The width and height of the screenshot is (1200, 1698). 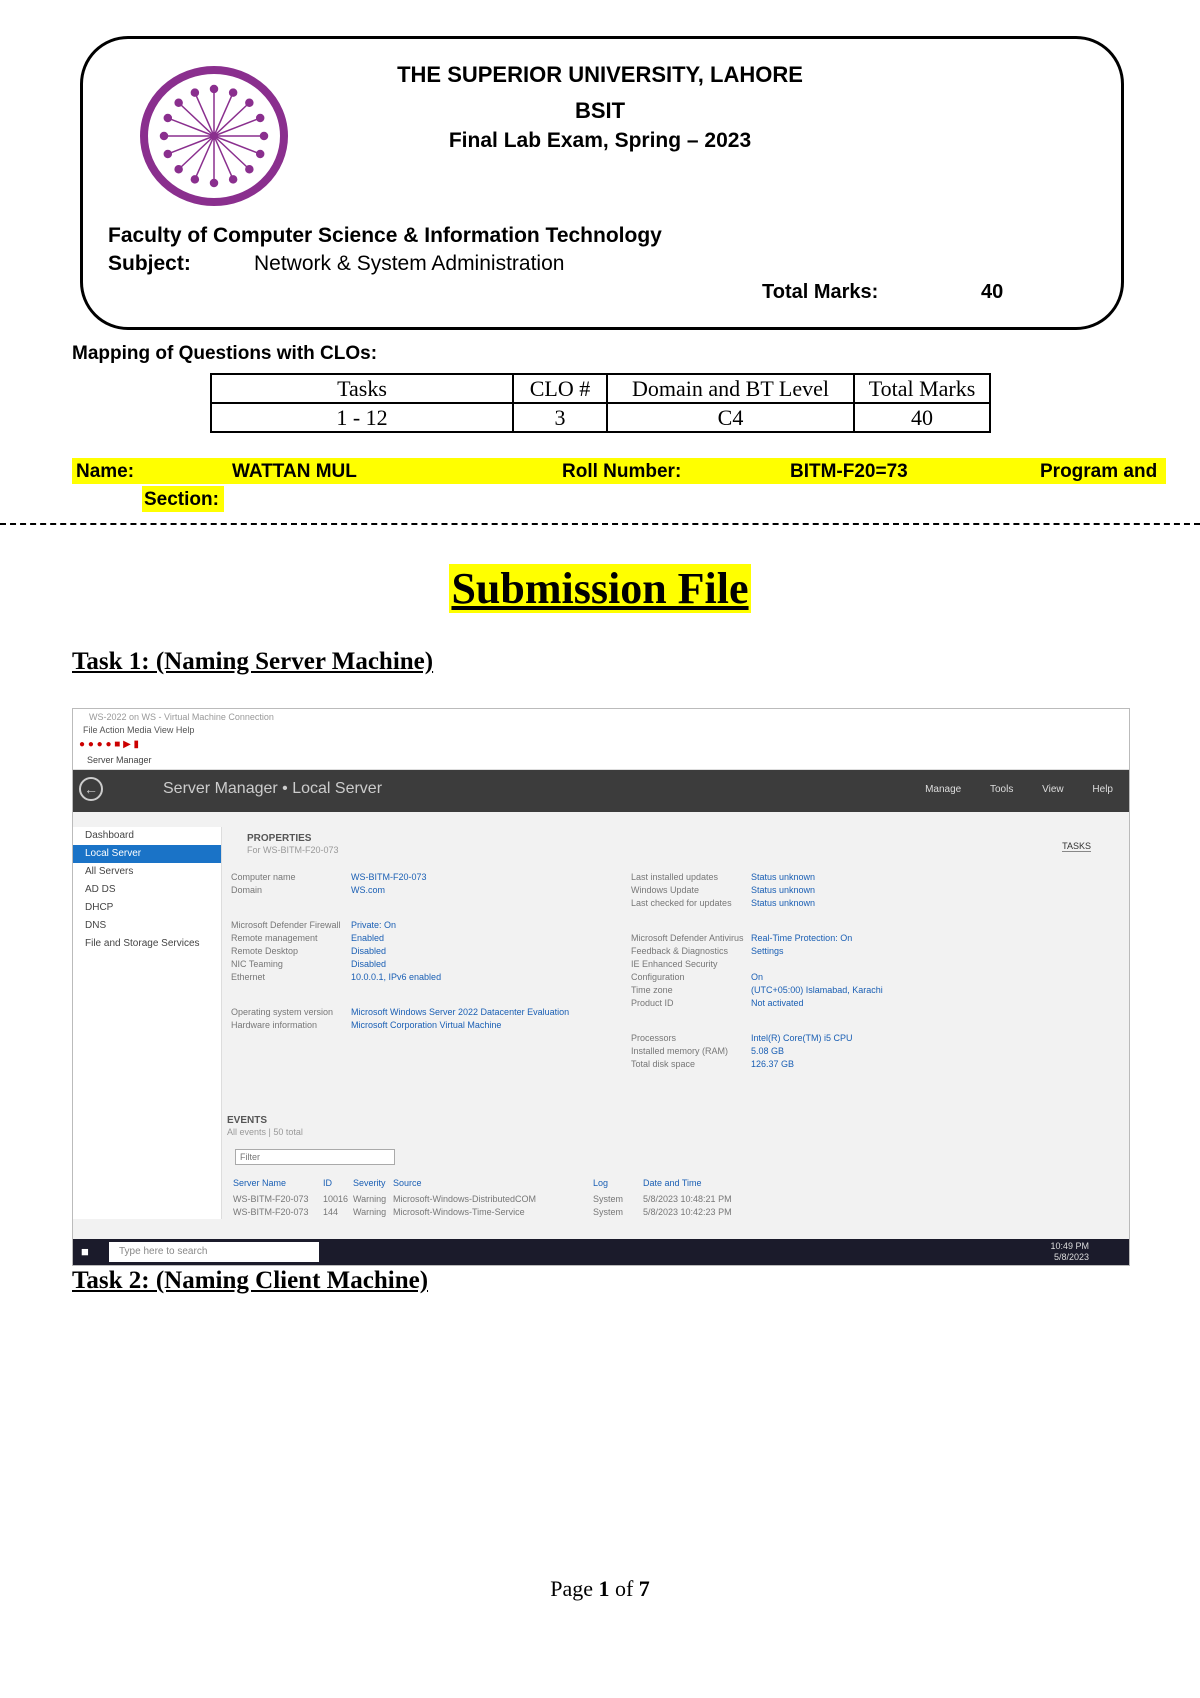 I want to click on property-value: Private: On, so click(x=373, y=925).